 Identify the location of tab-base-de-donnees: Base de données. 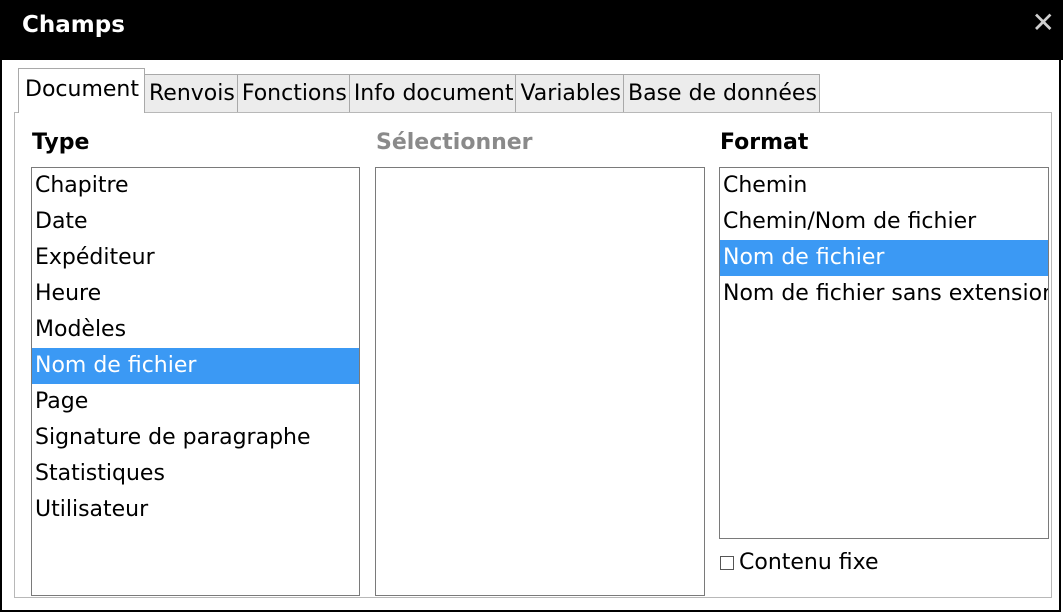
(721, 93).